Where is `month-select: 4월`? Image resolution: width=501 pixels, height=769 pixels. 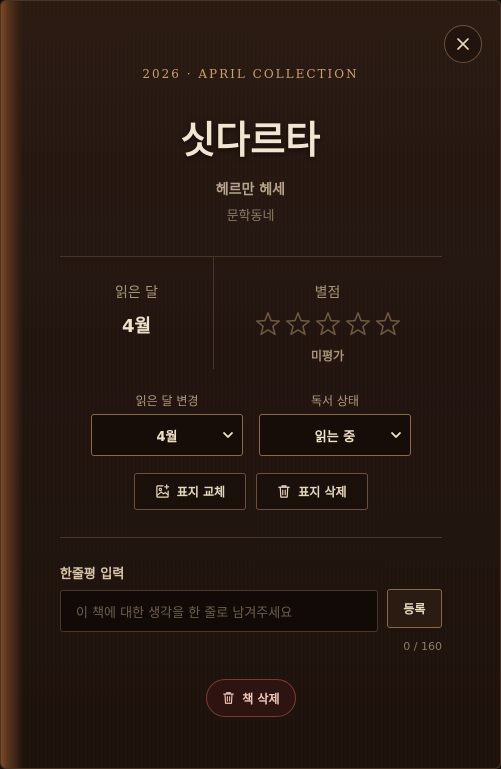 month-select: 4월 is located at coordinates (167, 435).